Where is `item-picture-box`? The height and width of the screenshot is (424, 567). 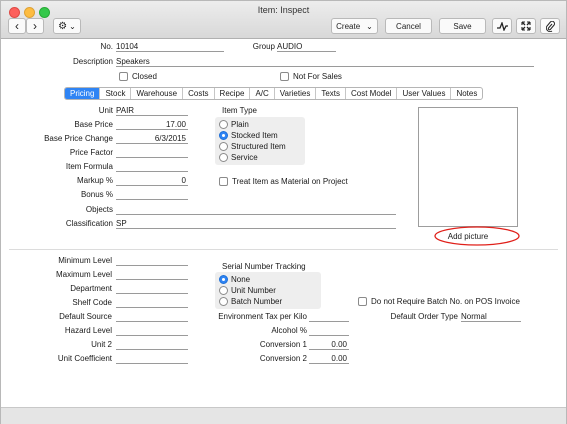 item-picture-box is located at coordinates (468, 167).